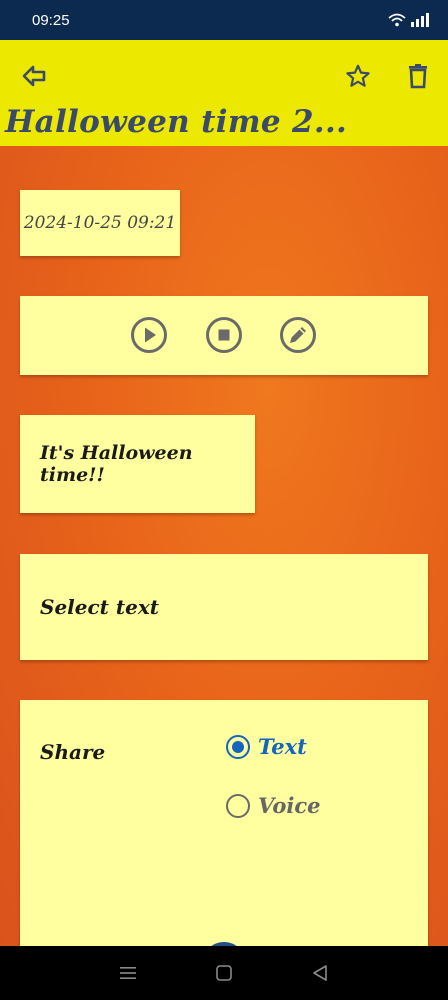 Image resolution: width=448 pixels, height=1000 pixels. Describe the element at coordinates (99, 607) in the screenshot. I see `select-text-label: Select text` at that location.